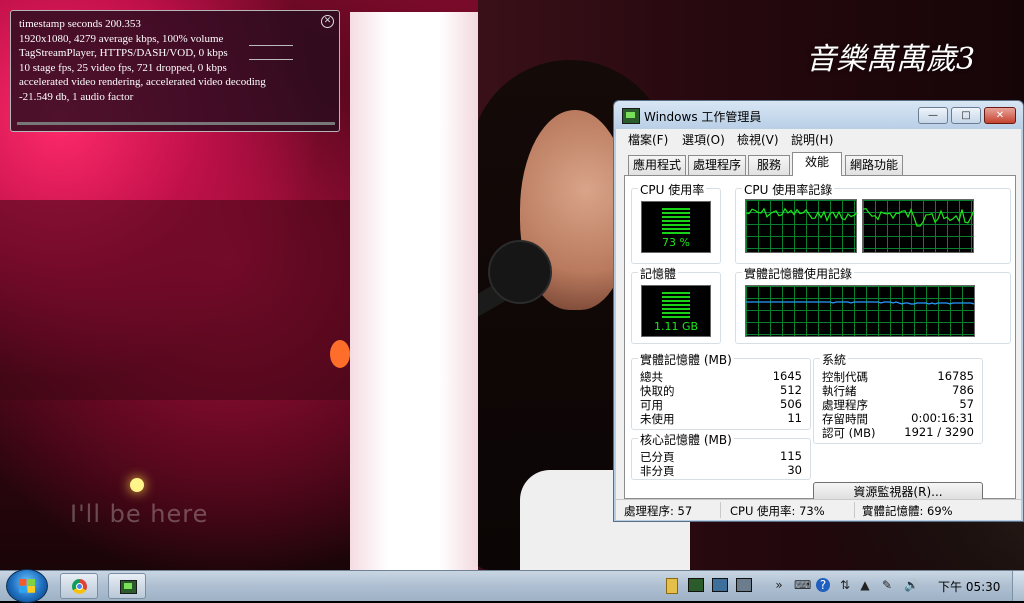 The height and width of the screenshot is (603, 1024). I want to click on stat-value: 115, so click(791, 456).